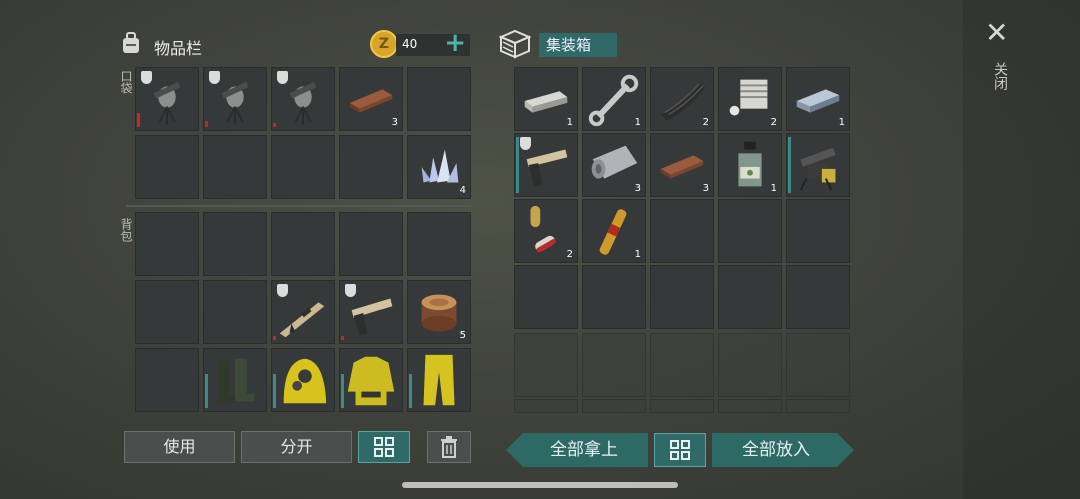  What do you see at coordinates (303, 312) in the screenshot?
I see `backpack-slot-rifle` at bounding box center [303, 312].